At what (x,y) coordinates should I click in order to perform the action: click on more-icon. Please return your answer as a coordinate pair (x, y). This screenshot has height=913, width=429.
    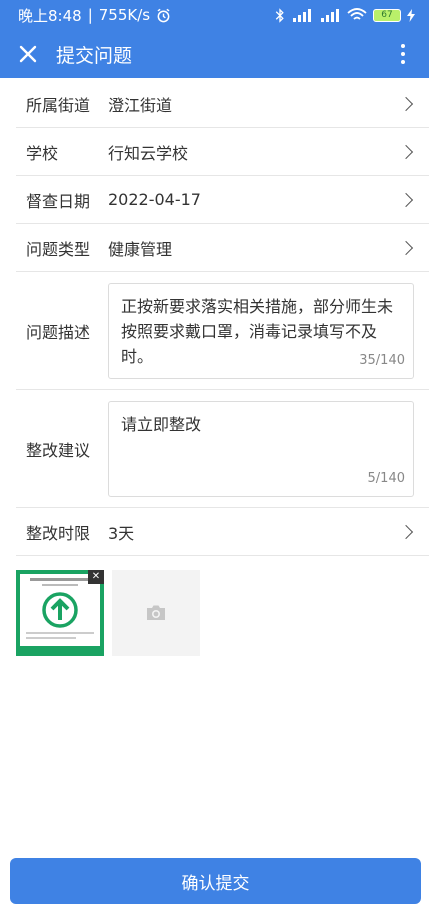
    Looking at the image, I should click on (403, 54).